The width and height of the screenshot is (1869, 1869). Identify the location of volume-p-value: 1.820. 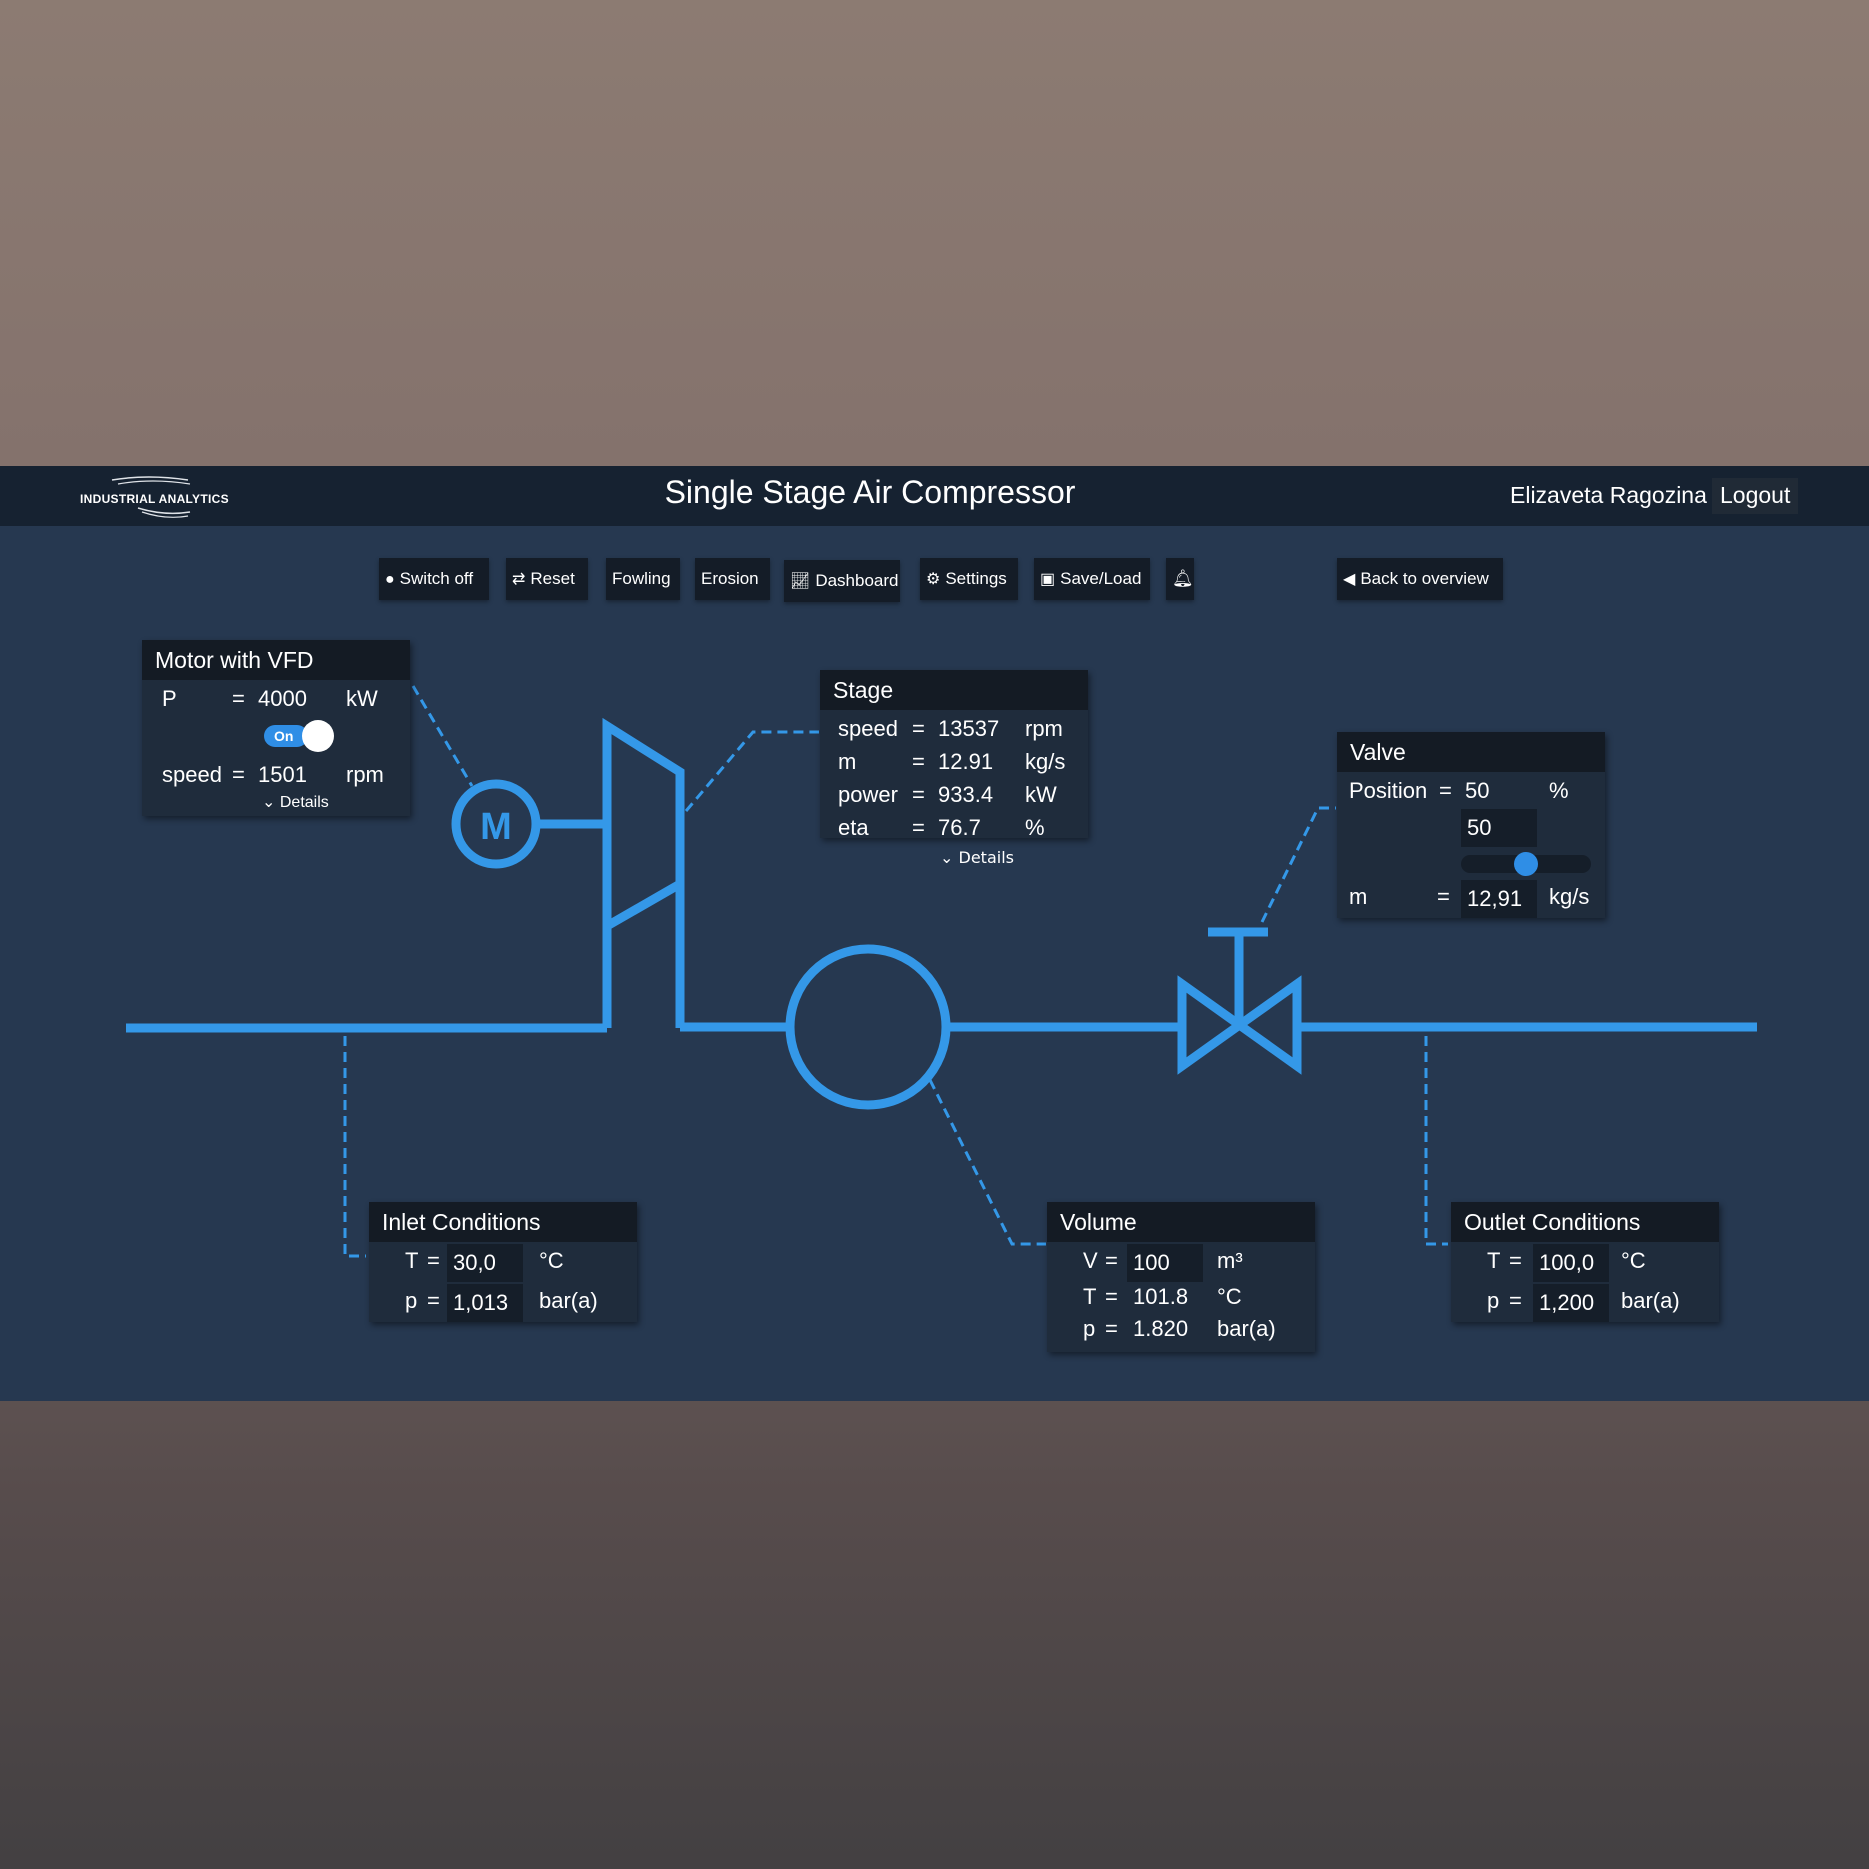
(1161, 1328).